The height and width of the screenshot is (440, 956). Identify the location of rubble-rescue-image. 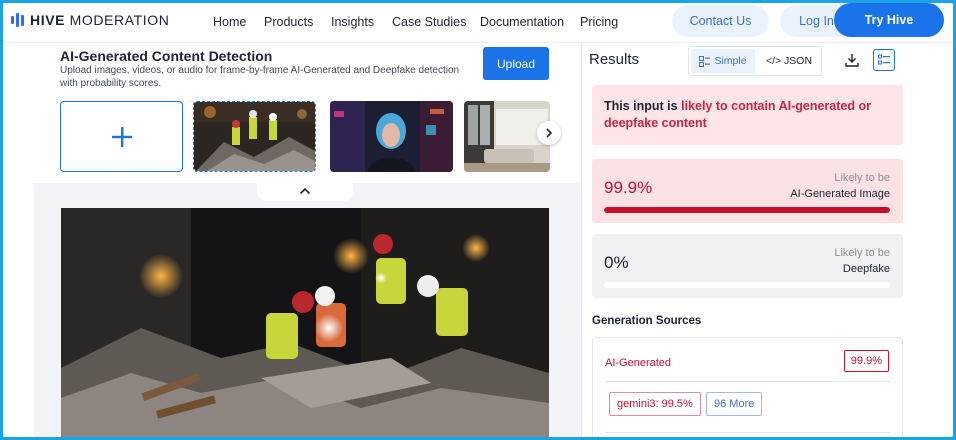
(254, 136).